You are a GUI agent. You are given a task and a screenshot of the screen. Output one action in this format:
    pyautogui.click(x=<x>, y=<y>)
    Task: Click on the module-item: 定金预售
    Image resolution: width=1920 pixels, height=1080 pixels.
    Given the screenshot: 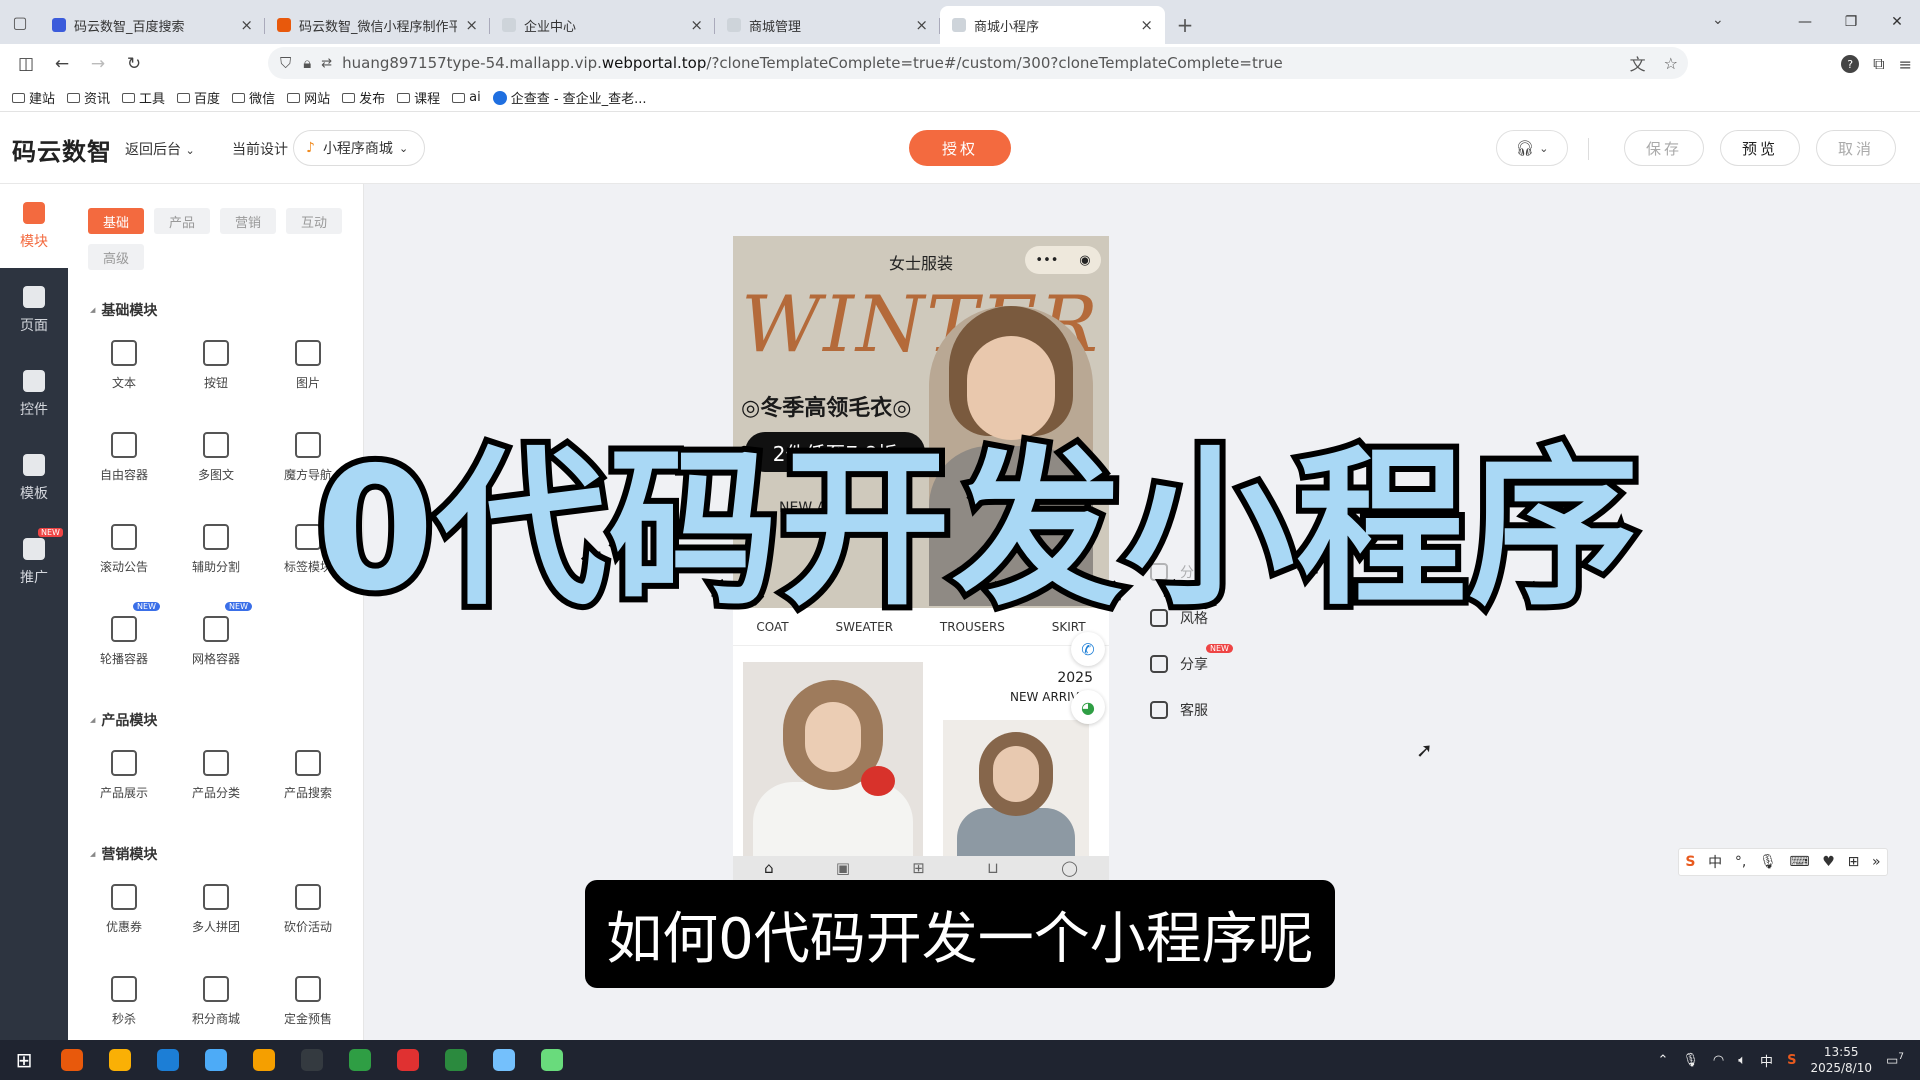 What is the action you would take?
    pyautogui.click(x=308, y=1007)
    